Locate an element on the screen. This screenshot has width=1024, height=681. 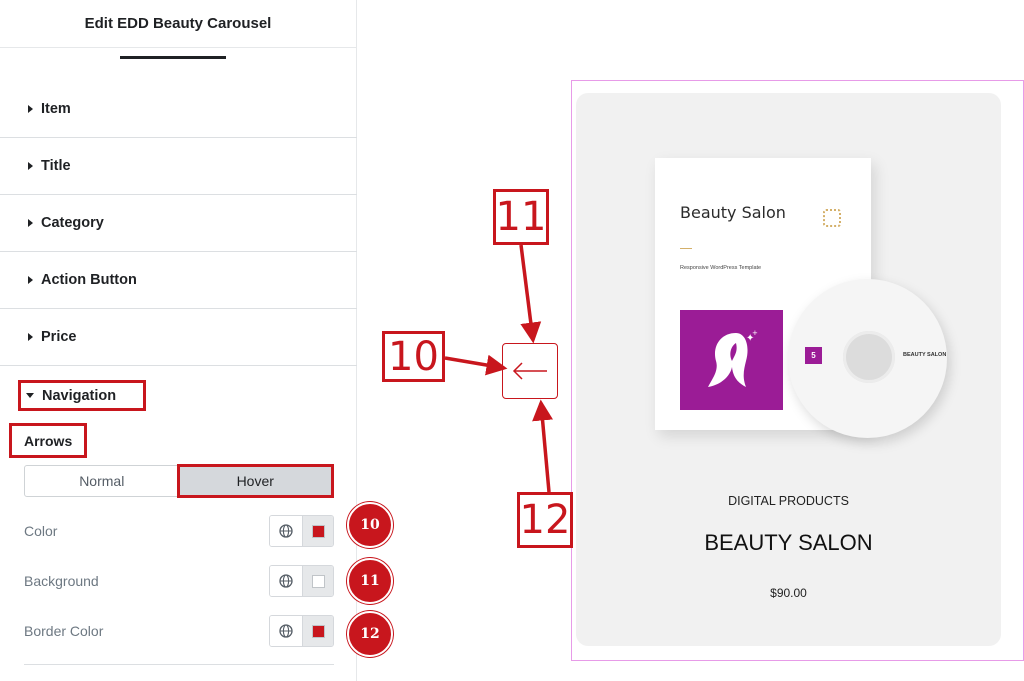
background-swatch is located at coordinates (318, 581).